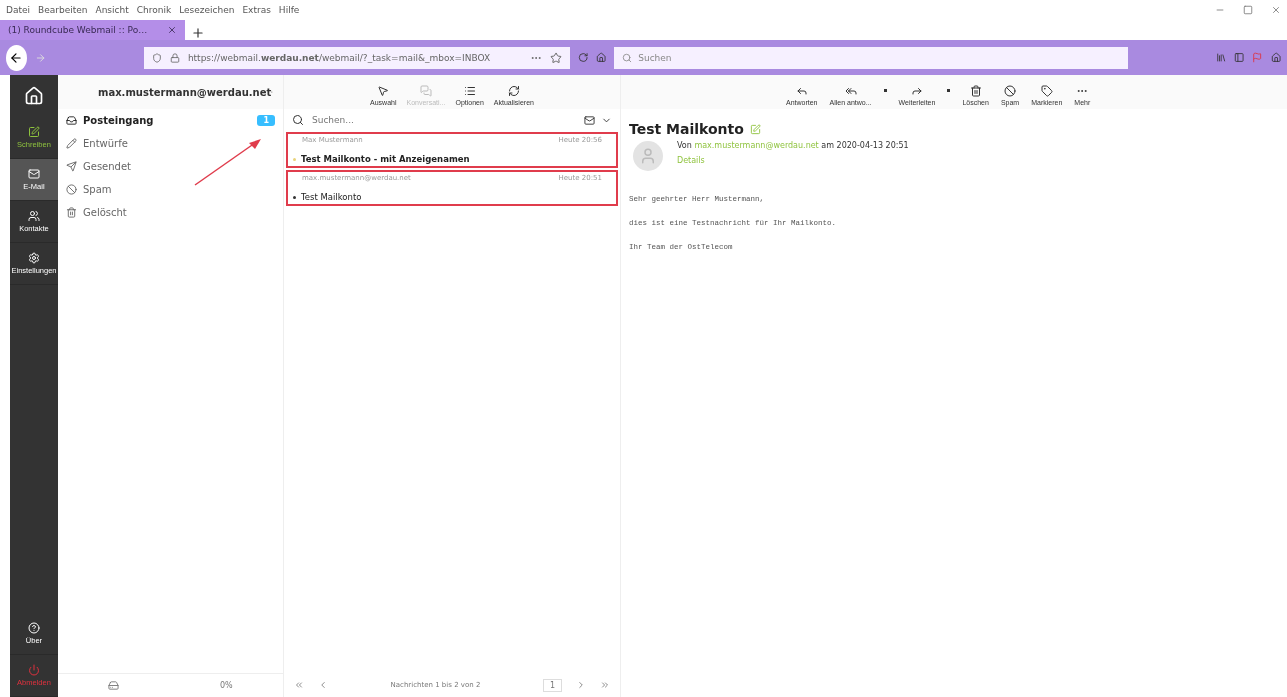 The image size is (1287, 697). I want to click on maximize-icon, so click(1248, 10).